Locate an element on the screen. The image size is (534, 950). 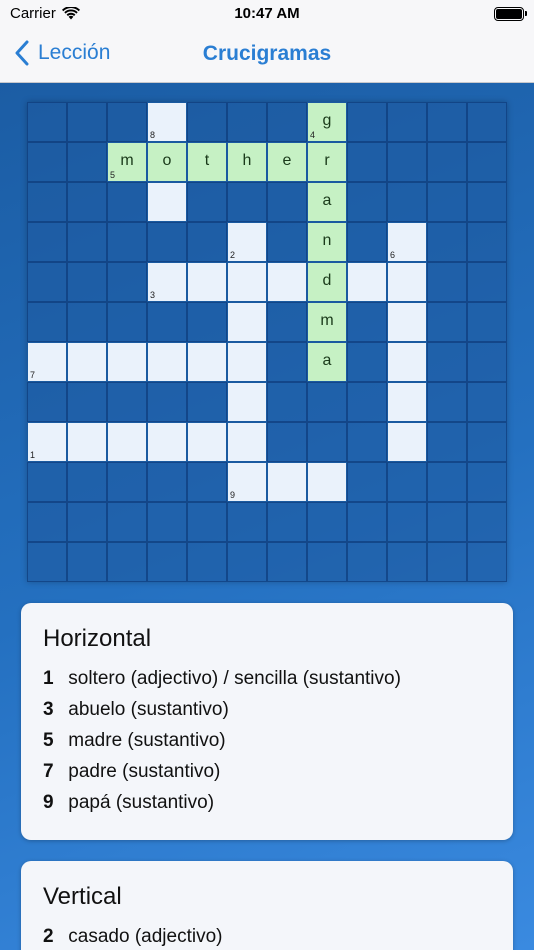
cell-letter: r is located at coordinates (327, 160).